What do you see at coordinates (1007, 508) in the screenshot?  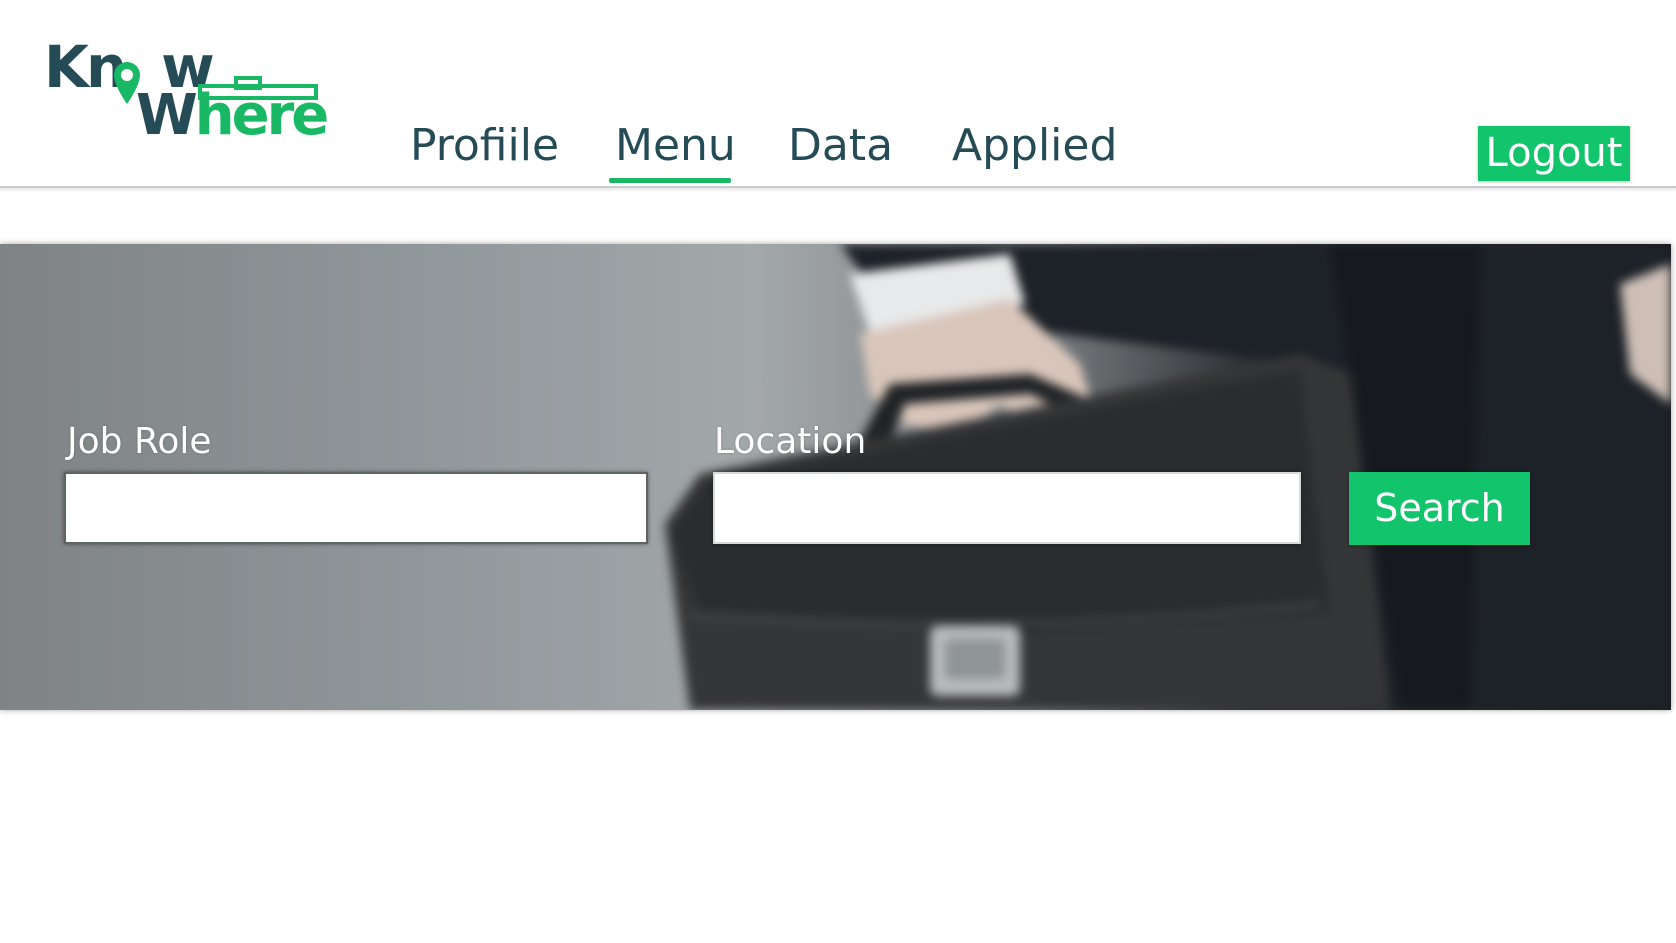 I see `location-input` at bounding box center [1007, 508].